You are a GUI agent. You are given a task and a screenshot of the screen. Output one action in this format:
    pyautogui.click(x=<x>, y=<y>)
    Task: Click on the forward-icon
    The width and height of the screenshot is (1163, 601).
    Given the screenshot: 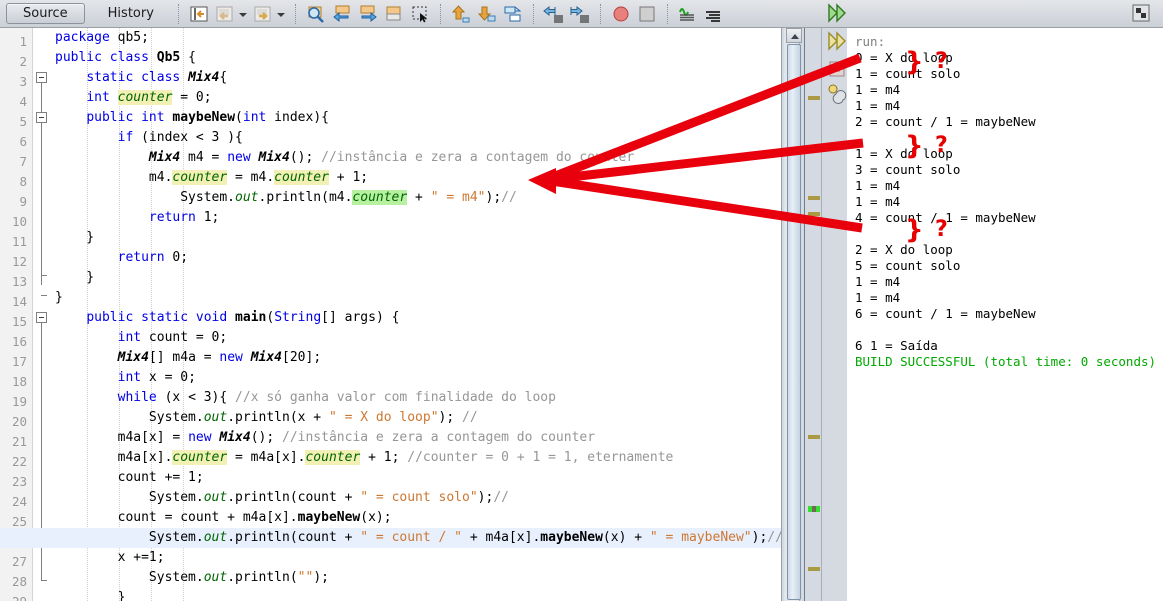 What is the action you would take?
    pyautogui.click(x=263, y=14)
    